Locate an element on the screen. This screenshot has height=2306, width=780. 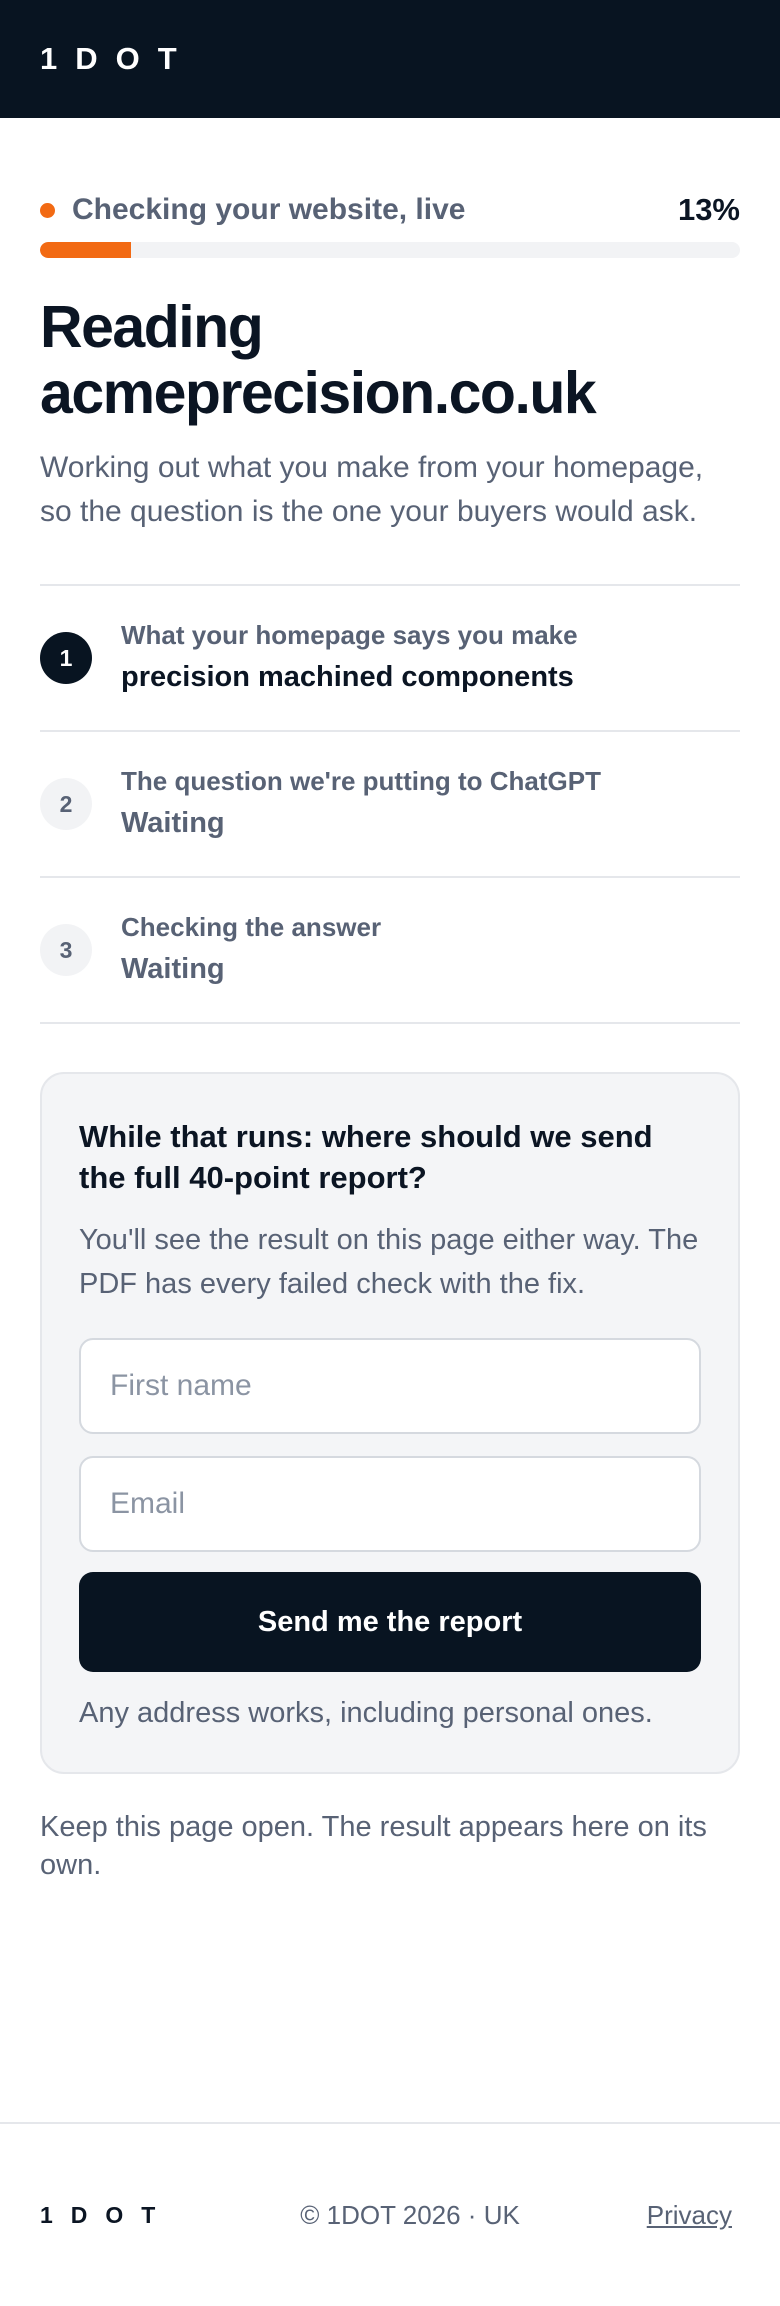
progress-header: Checking your website, live 13% is located at coordinates (390, 210).